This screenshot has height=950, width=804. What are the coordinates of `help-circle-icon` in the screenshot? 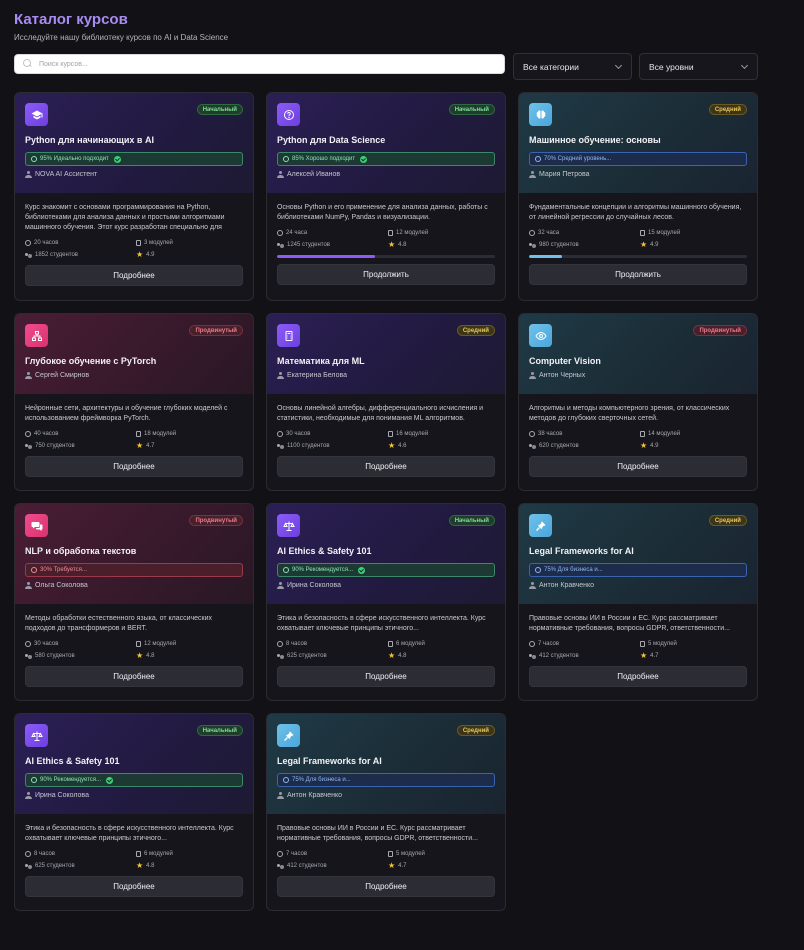 It's located at (288, 114).